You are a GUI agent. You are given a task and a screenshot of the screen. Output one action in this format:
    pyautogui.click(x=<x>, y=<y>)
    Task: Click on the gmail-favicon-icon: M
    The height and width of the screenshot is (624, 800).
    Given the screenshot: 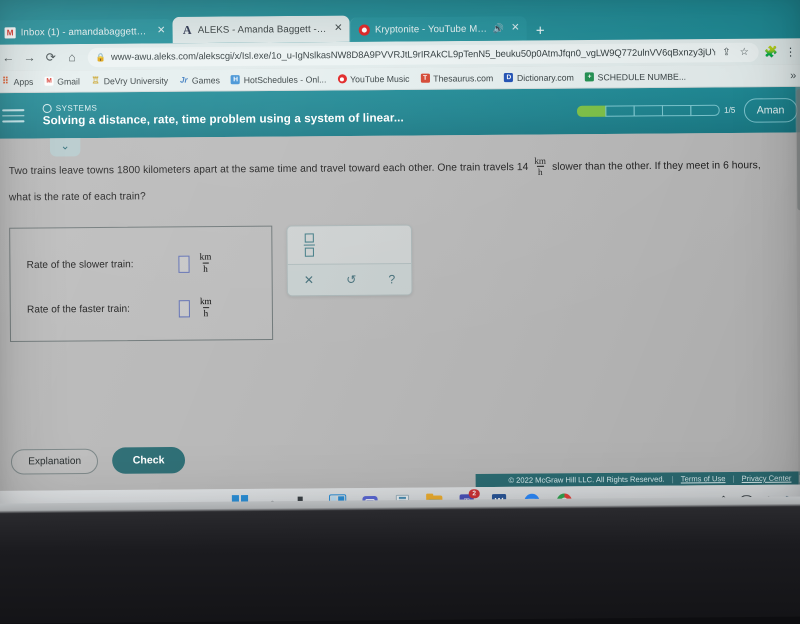 What is the action you would take?
    pyautogui.click(x=10, y=32)
    